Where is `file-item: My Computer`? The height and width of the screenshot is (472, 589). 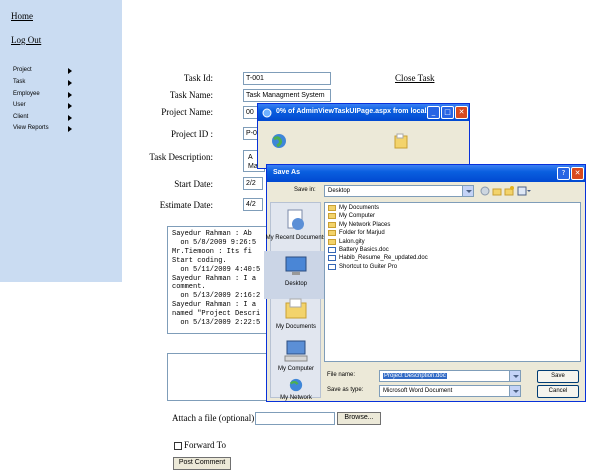 file-item: My Computer is located at coordinates (351, 216).